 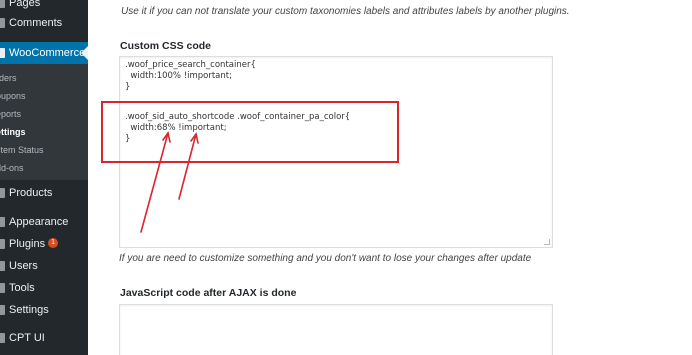 What do you see at coordinates (187, 166) in the screenshot?
I see `arrow-2-shaft` at bounding box center [187, 166].